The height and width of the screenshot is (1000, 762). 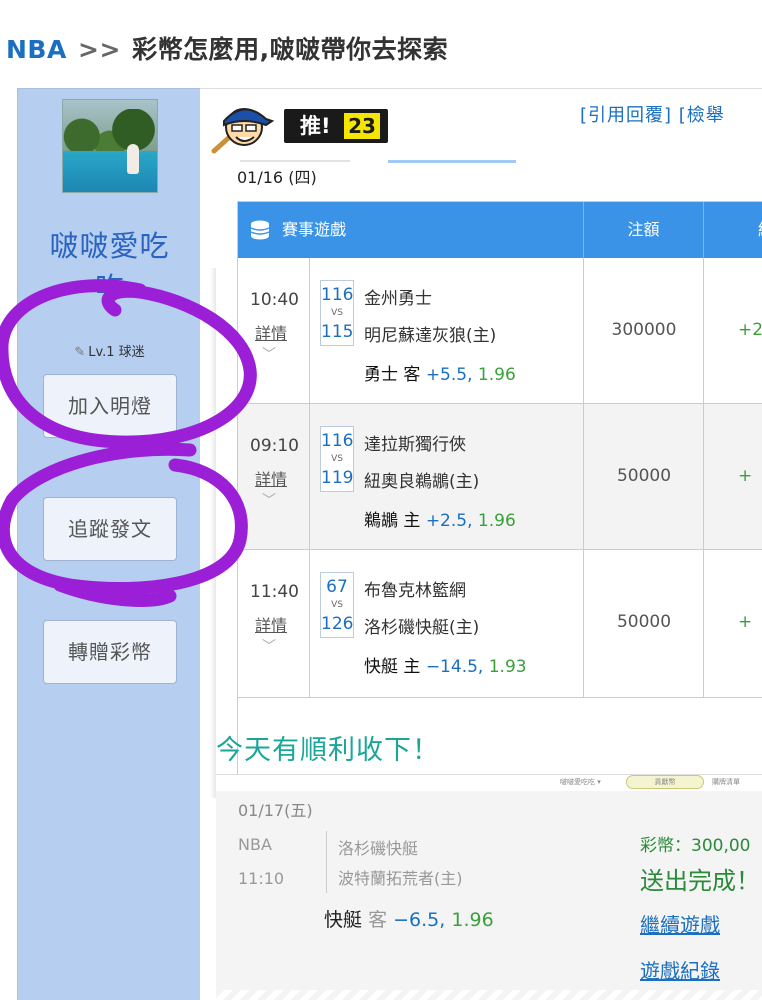 What do you see at coordinates (274, 300) in the screenshot?
I see `game-time: 10:40` at bounding box center [274, 300].